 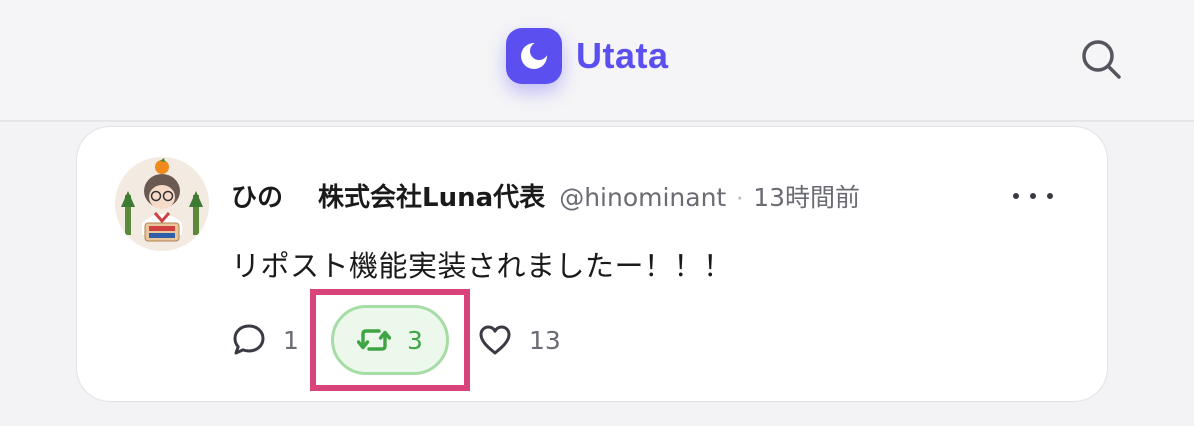 I want to click on user-avatar-illustration, so click(x=162, y=204).